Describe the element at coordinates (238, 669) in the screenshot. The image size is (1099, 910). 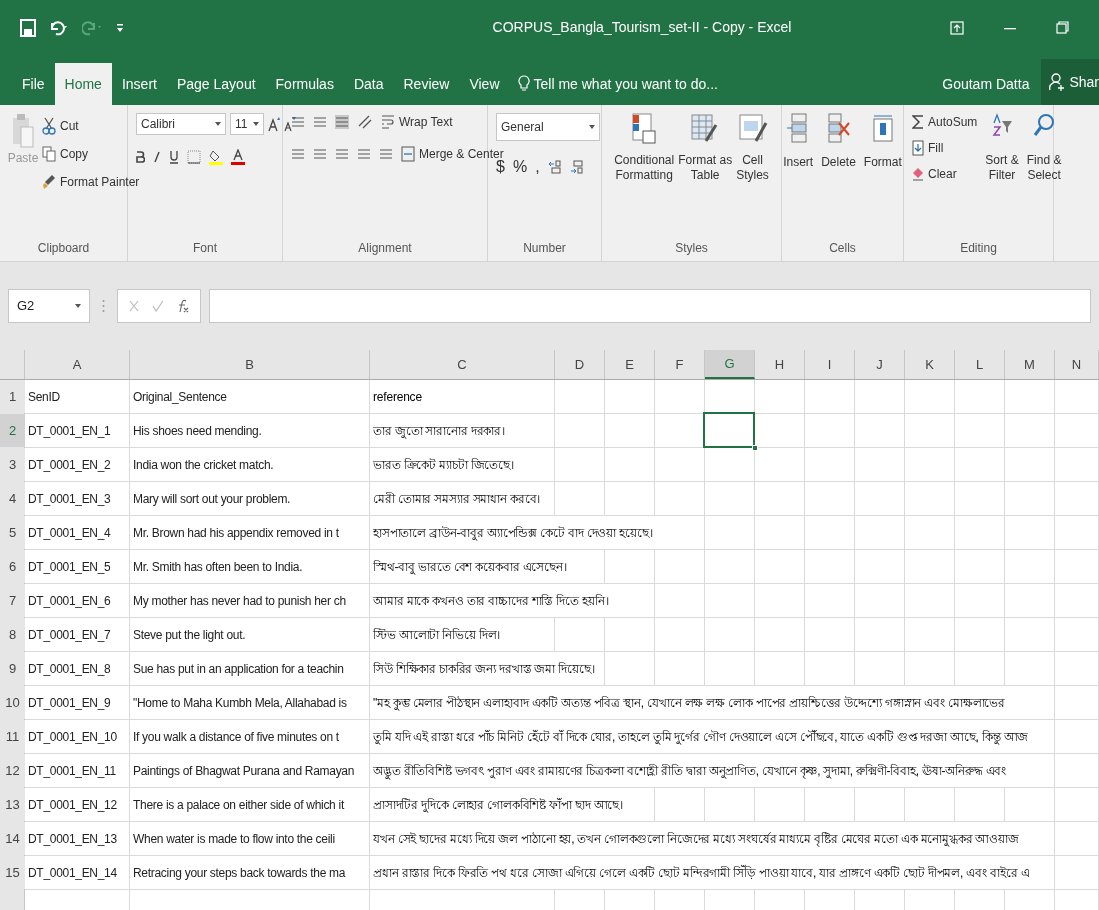
I see `table-cell-text: Sue has put in an application for a teachin` at that location.